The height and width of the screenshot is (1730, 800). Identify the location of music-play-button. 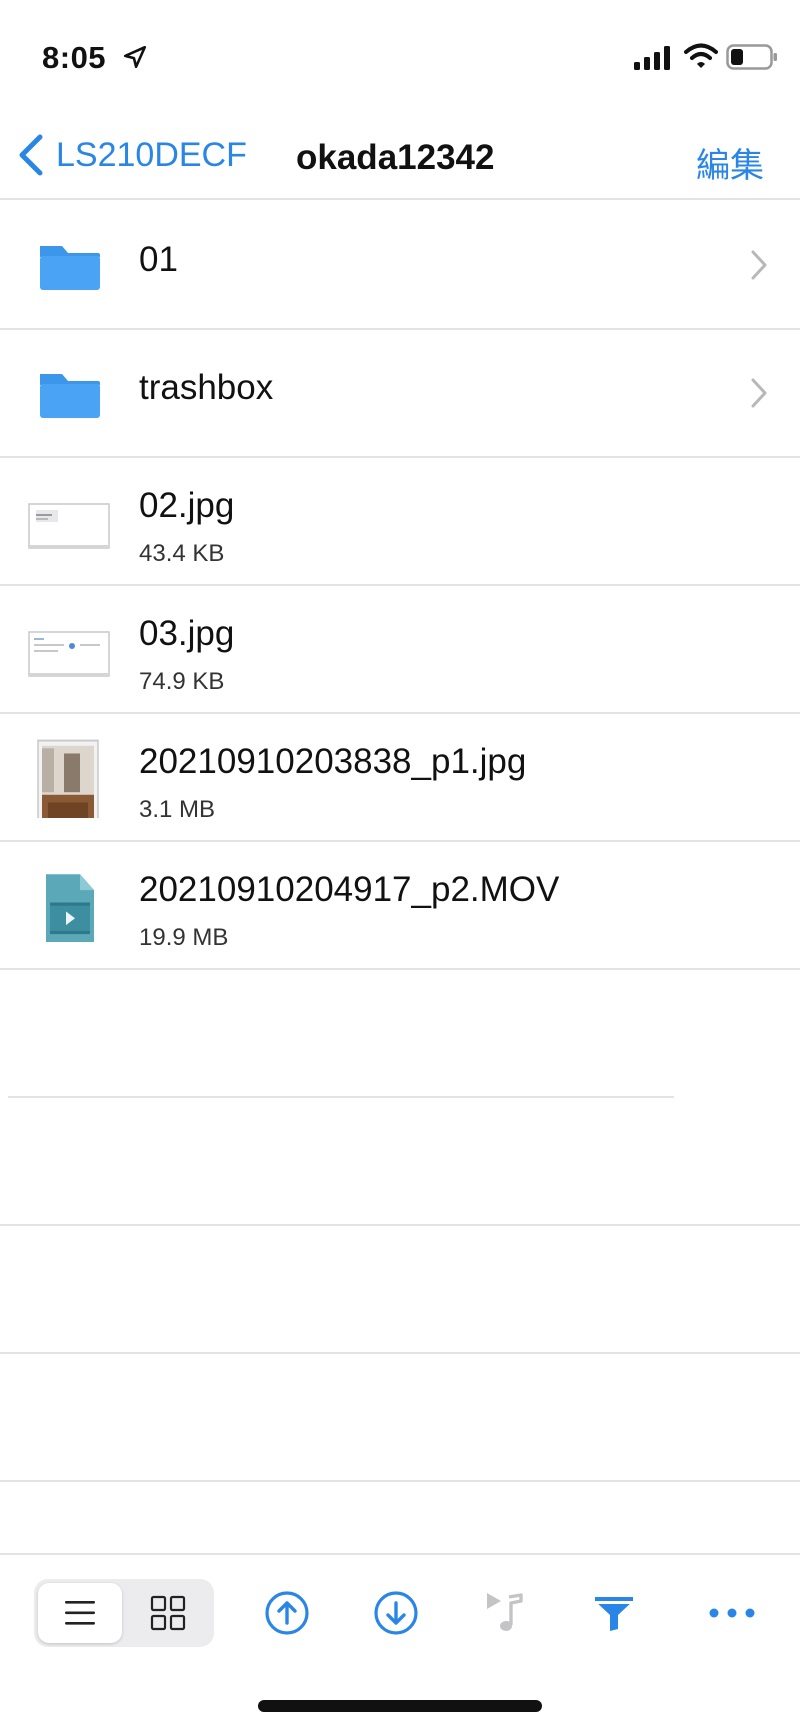
(505, 1613).